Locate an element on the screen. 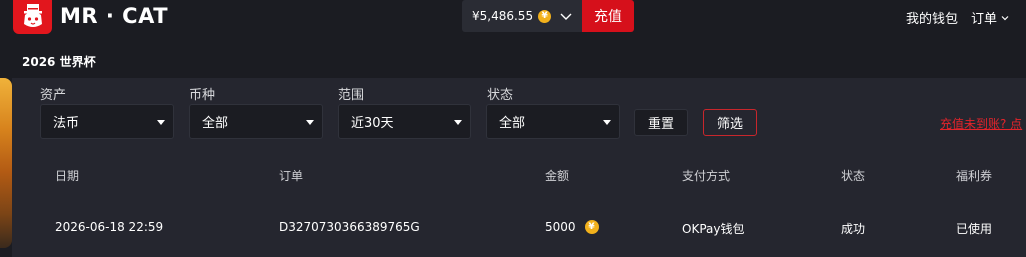 The width and height of the screenshot is (1026, 257). column-header-date: 日期 is located at coordinates (67, 176).